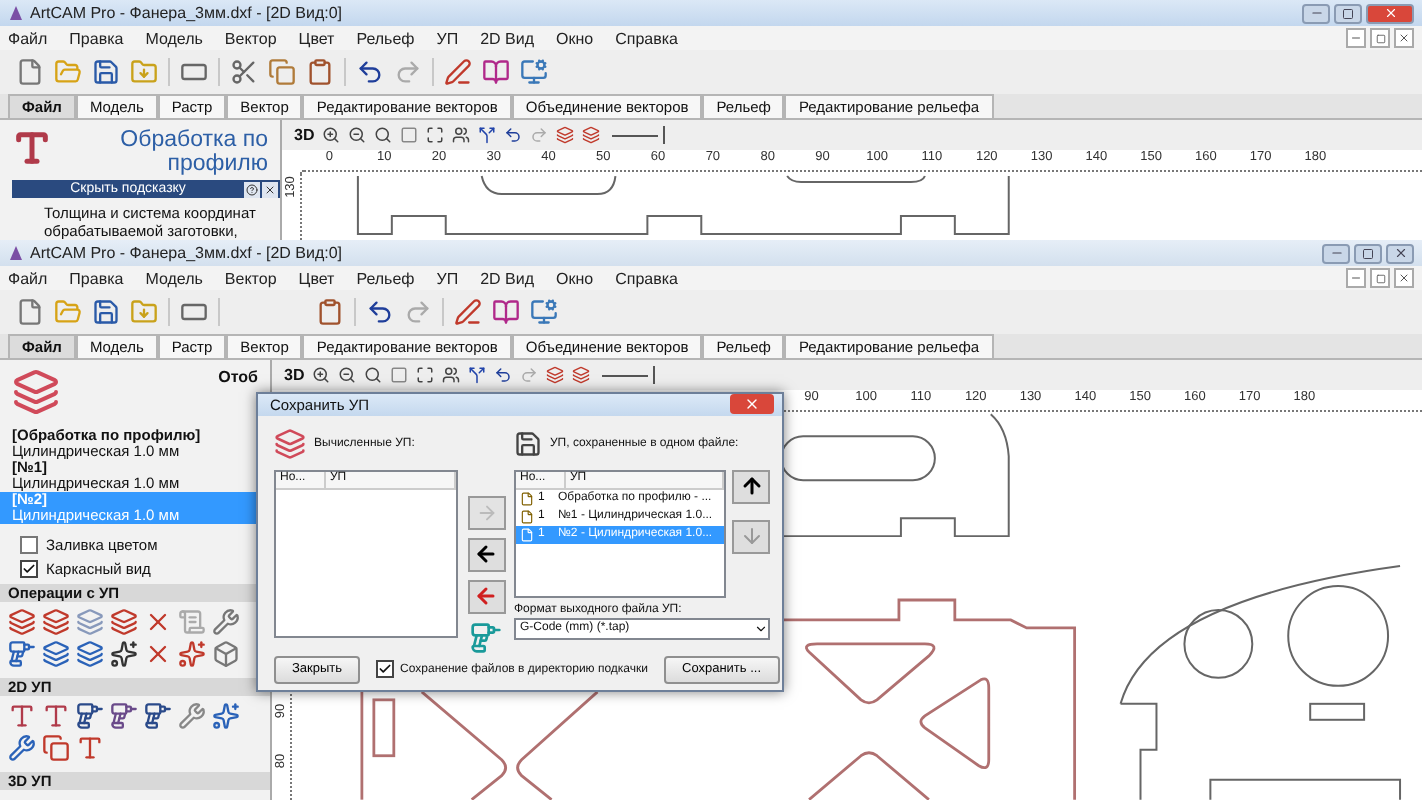 The height and width of the screenshot is (800, 1422). I want to click on remove-all-button, so click(486, 596).